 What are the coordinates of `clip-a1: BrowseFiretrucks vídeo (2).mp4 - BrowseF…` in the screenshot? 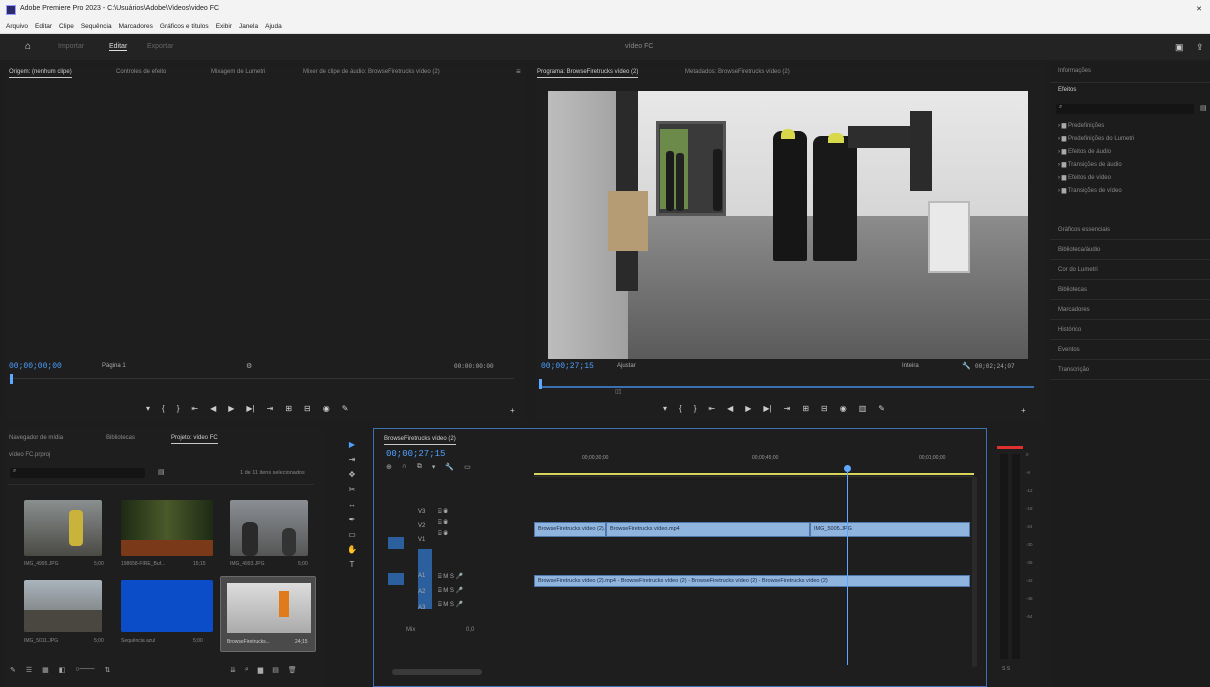 It's located at (752, 581).